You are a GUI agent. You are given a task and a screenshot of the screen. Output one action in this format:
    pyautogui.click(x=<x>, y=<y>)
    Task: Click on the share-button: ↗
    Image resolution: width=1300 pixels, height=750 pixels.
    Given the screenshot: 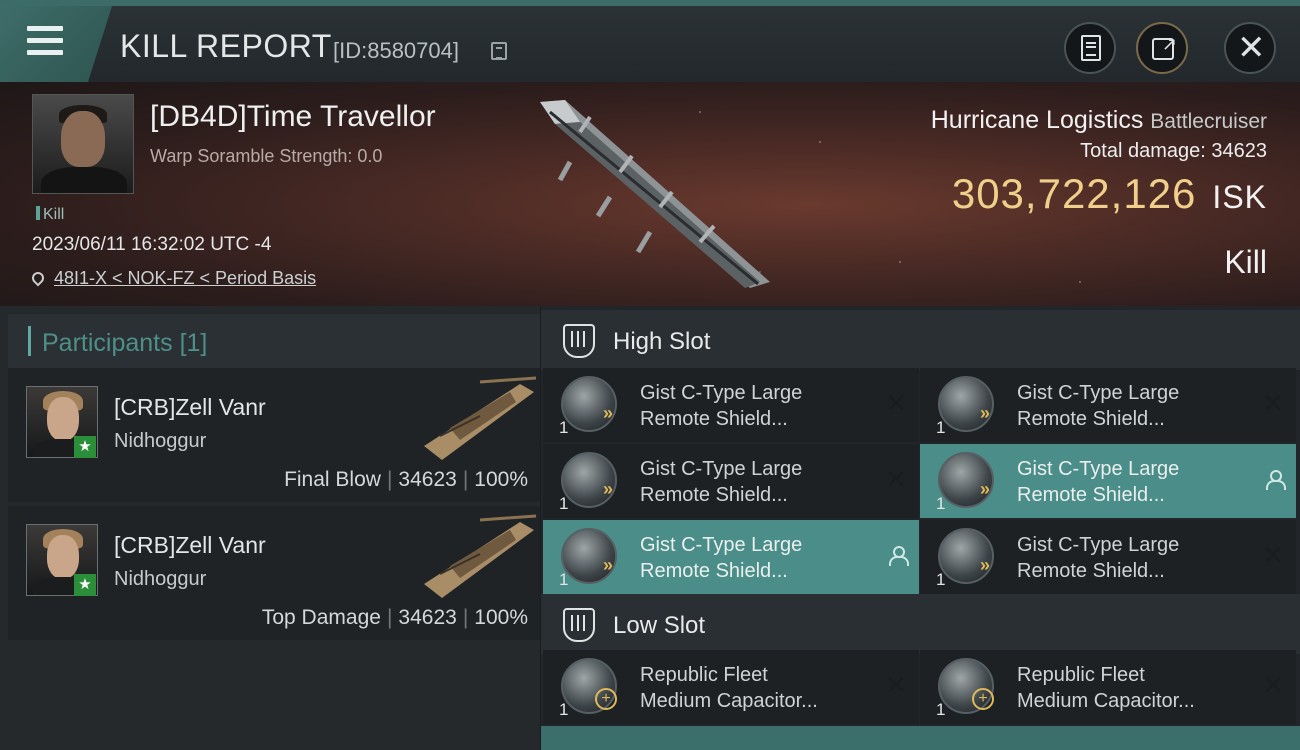 What is the action you would take?
    pyautogui.click(x=1162, y=48)
    